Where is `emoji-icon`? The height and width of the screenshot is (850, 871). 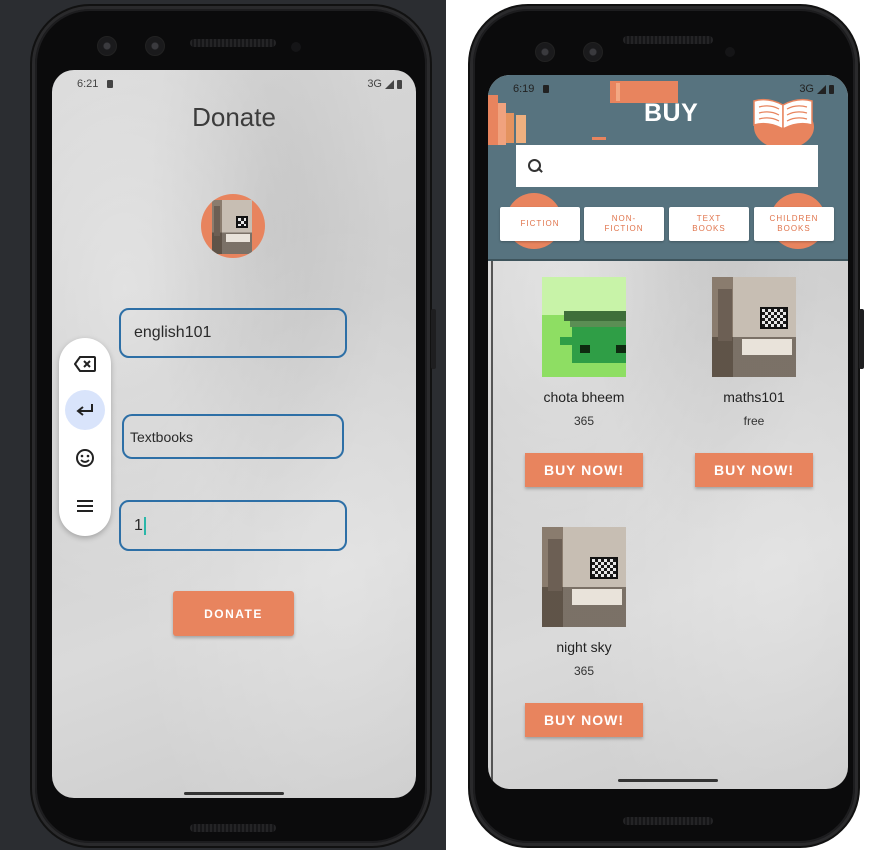
emoji-icon is located at coordinates (85, 458).